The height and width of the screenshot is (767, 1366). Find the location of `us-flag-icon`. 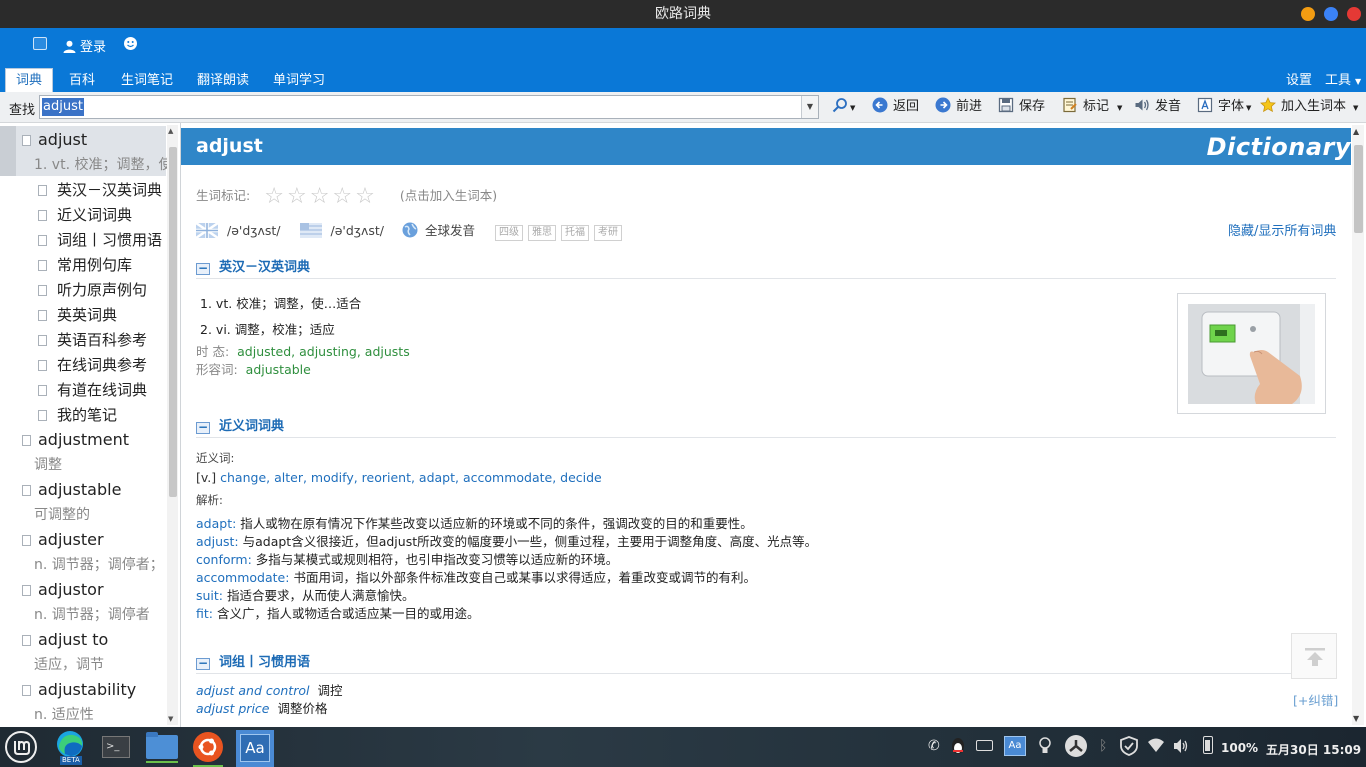

us-flag-icon is located at coordinates (310, 230).